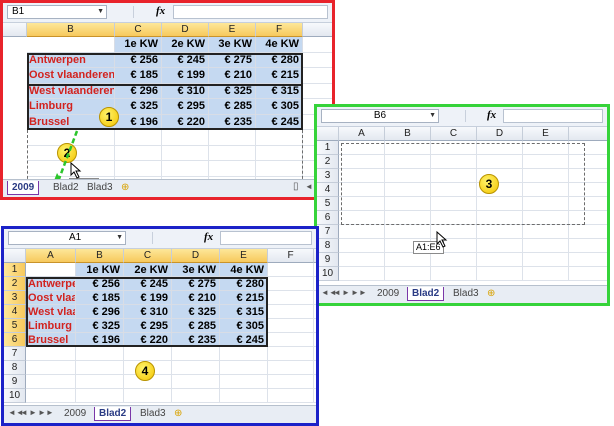  I want to click on row-header: 9, so click(328, 260).